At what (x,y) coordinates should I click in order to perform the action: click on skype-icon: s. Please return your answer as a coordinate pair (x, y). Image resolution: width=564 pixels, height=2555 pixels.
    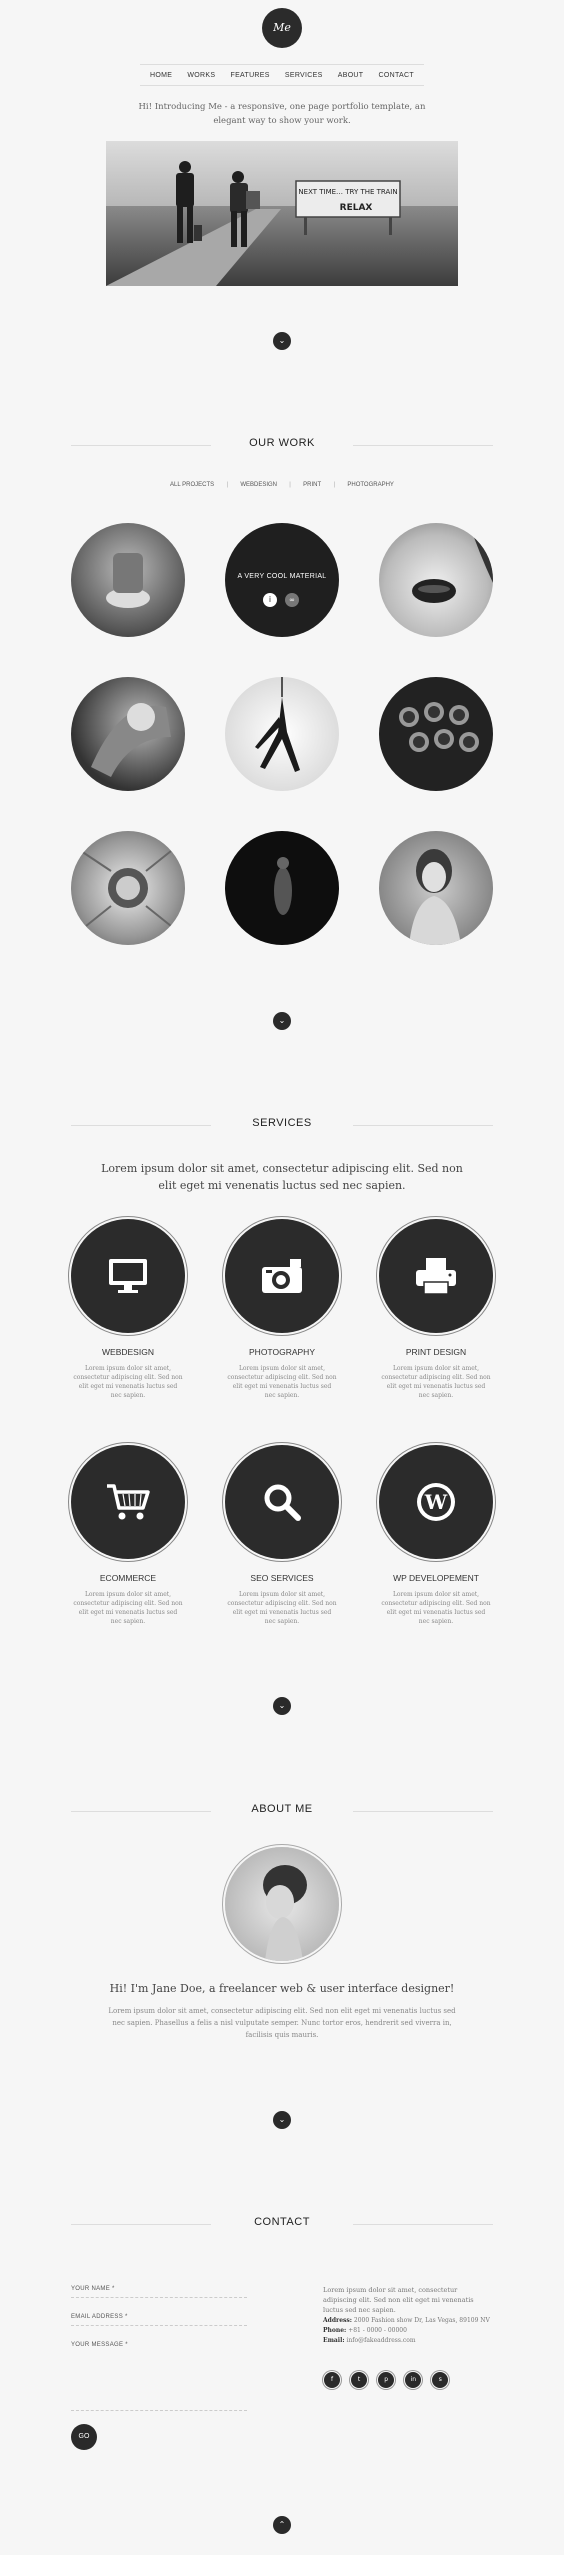
    Looking at the image, I should click on (440, 2380).